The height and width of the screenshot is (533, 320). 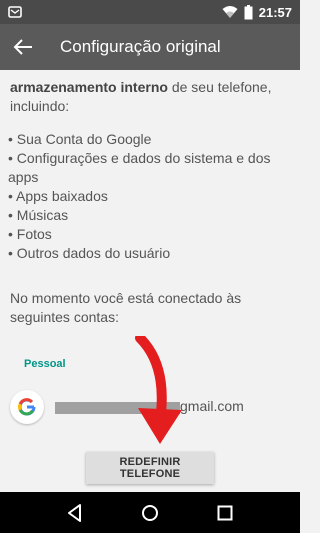 I want to click on nav-home-icon, so click(x=150, y=513).